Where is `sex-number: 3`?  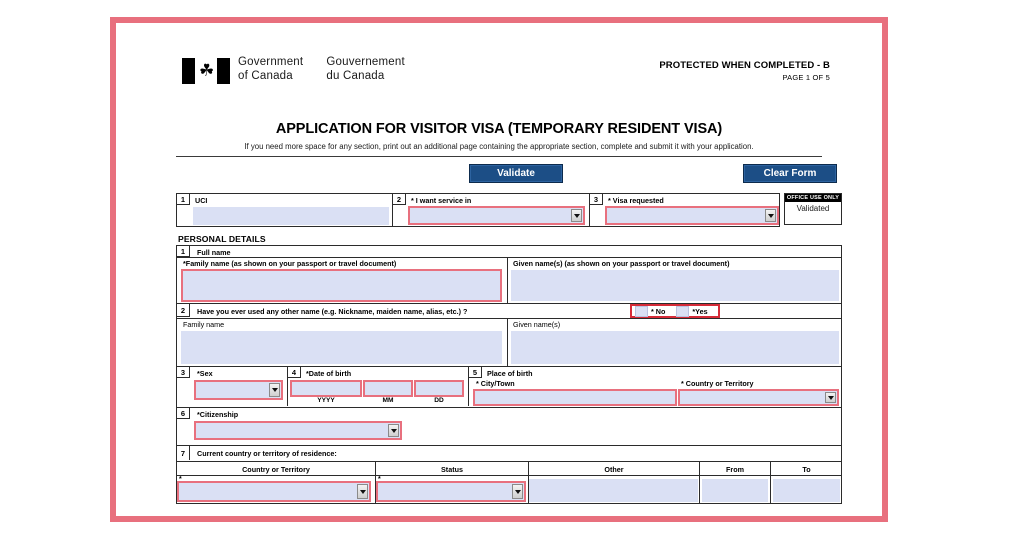
sex-number: 3 is located at coordinates (183, 372).